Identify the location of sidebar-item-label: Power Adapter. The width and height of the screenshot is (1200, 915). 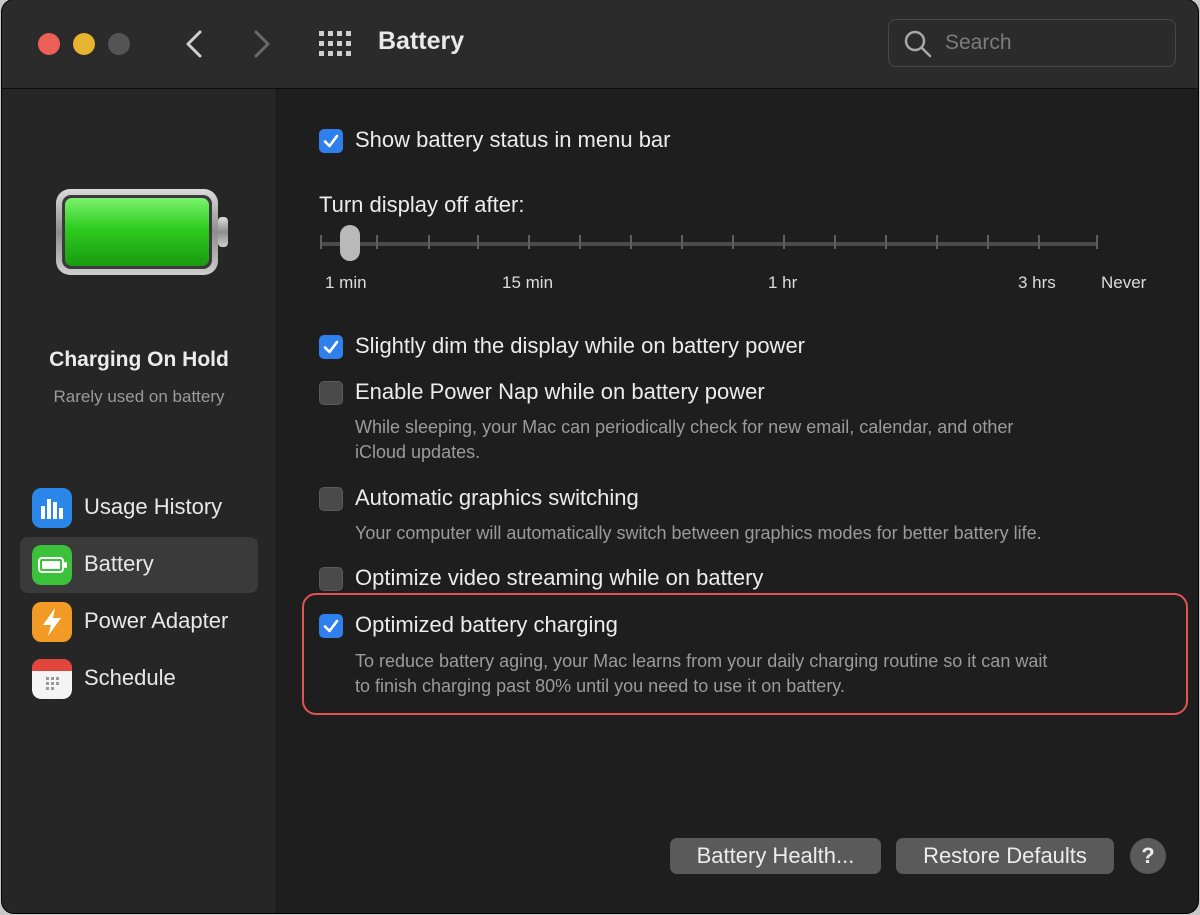
(156, 620).